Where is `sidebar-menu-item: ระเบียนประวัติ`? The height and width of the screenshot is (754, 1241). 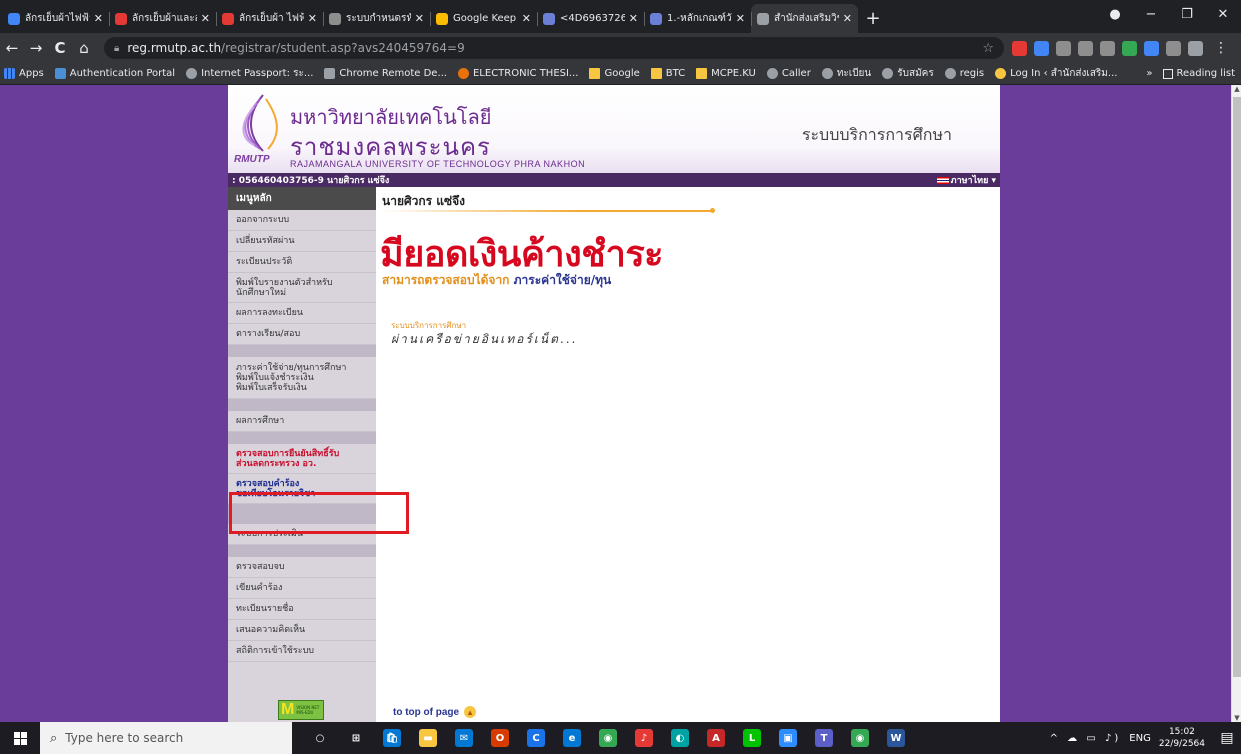
sidebar-menu-item: ระเบียนประวัติ is located at coordinates (302, 262).